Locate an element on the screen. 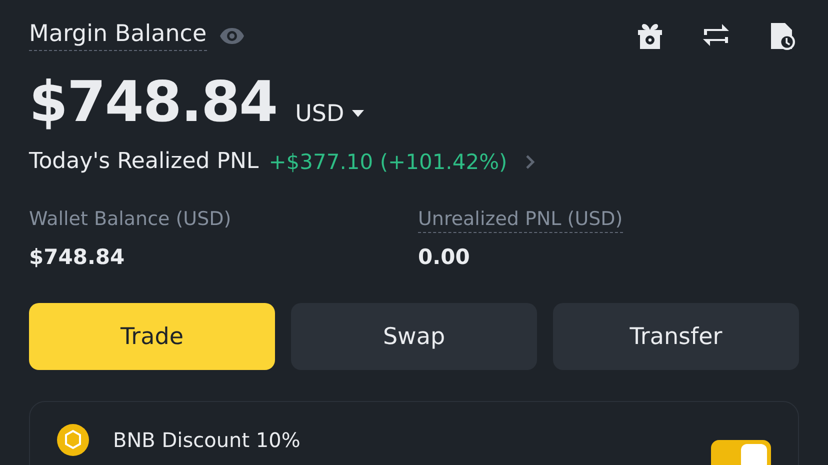  pnl-value: +$377.10 (+101.42%) is located at coordinates (388, 162).